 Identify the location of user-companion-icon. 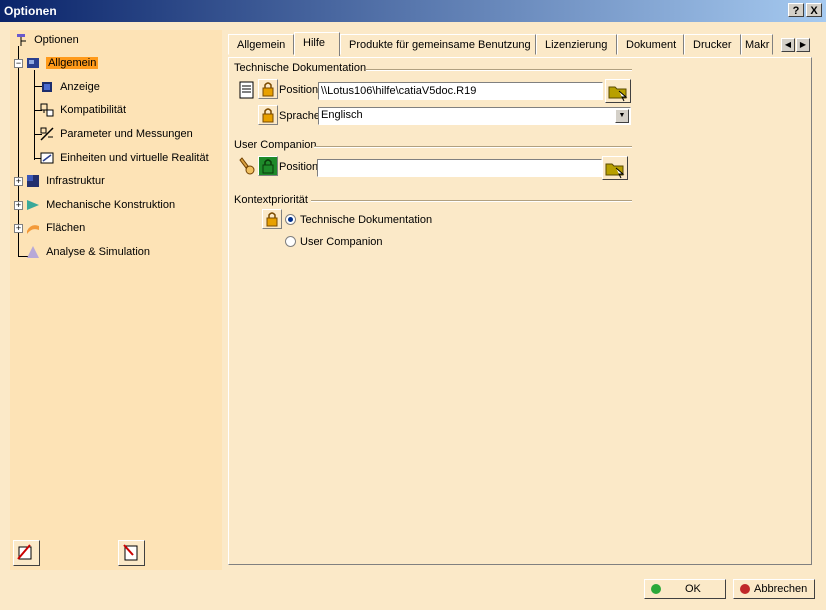
(247, 167).